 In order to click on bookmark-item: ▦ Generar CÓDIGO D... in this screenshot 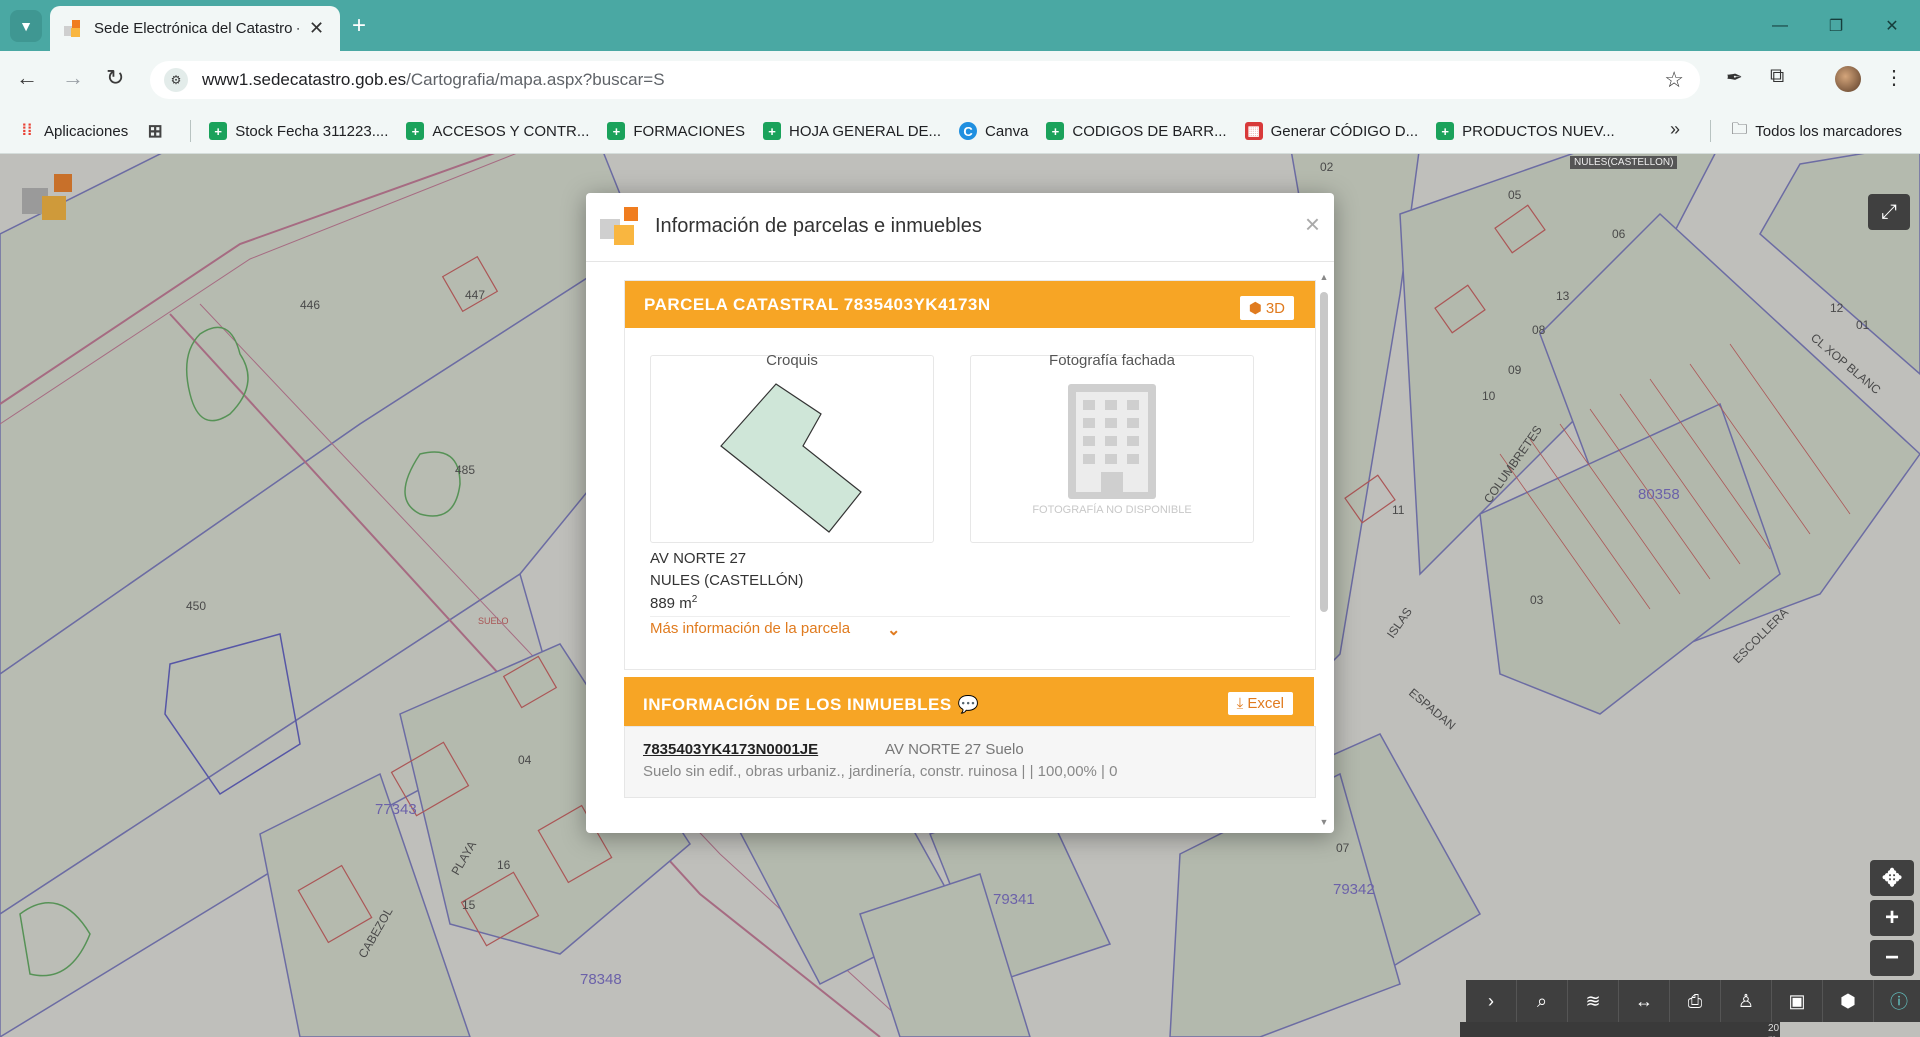, I will do `click(1331, 131)`.